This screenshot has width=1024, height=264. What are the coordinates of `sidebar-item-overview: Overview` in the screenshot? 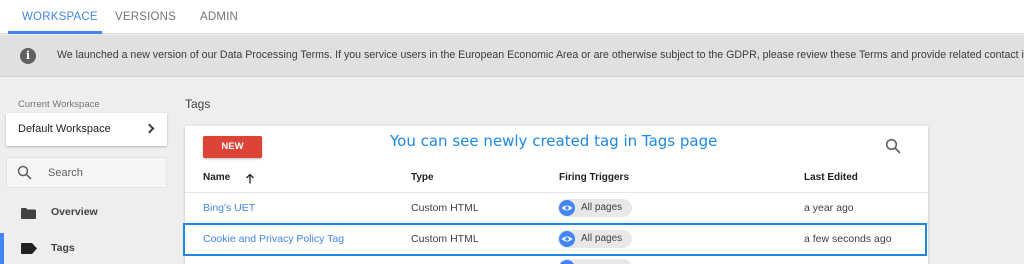 It's located at (87, 213).